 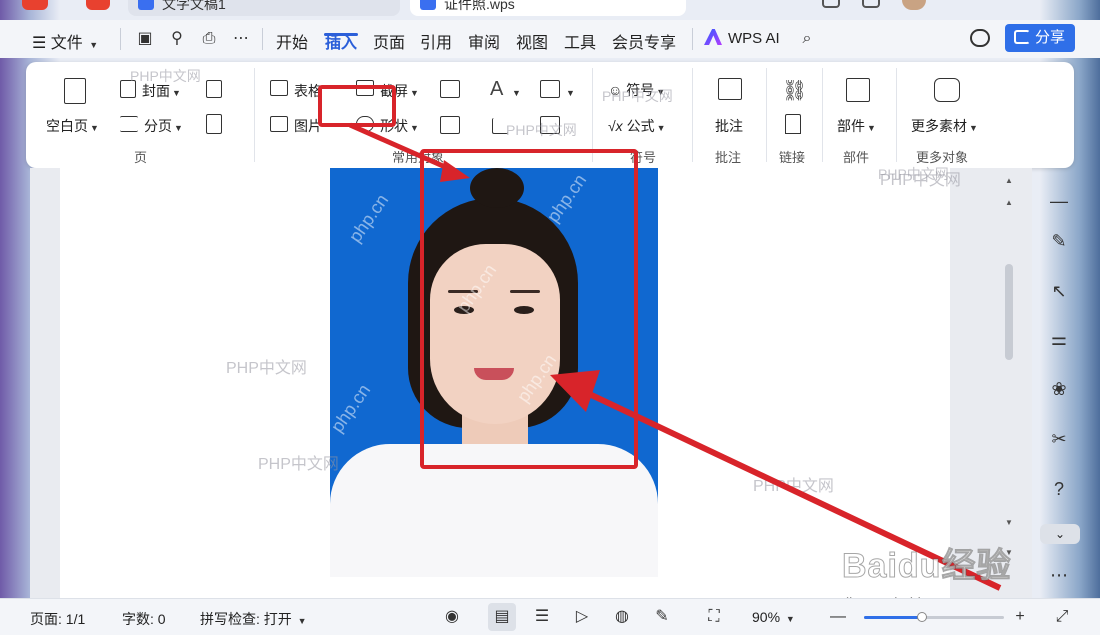 What do you see at coordinates (922, 617) in the screenshot?
I see `zoom-slider-knob` at bounding box center [922, 617].